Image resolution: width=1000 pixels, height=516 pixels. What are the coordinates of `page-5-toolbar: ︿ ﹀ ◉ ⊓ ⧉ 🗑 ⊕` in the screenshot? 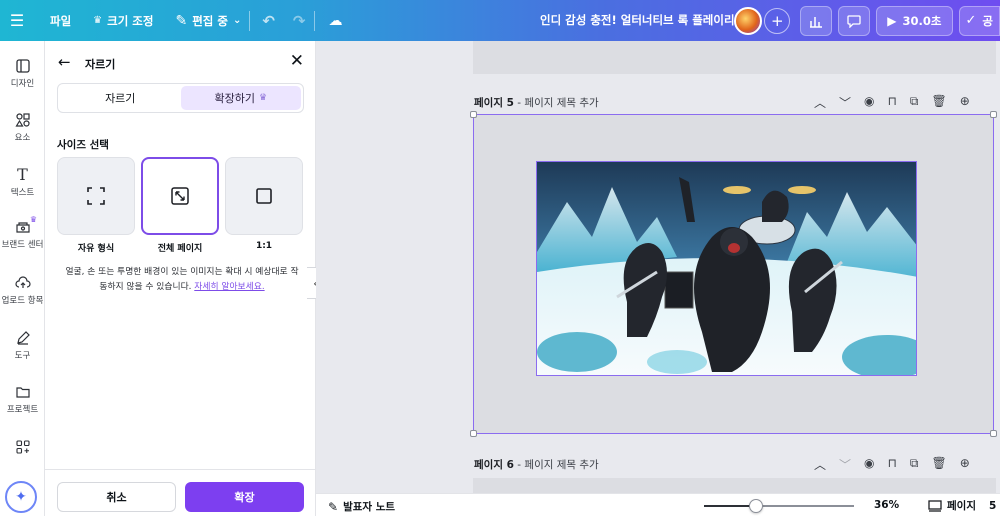 It's located at (892, 102).